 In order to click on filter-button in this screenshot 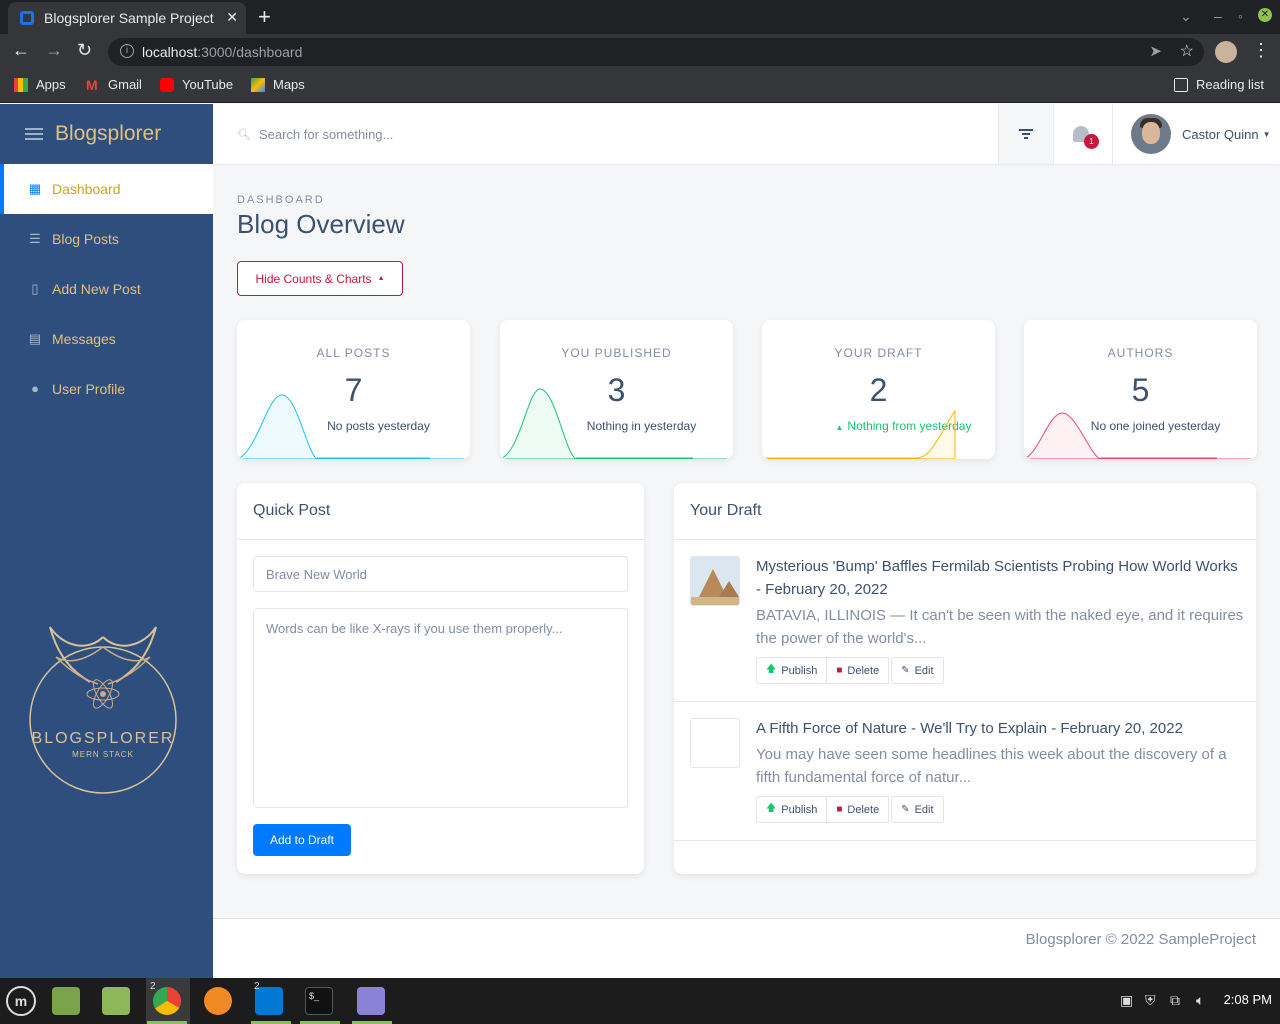, I will do `click(1025, 134)`.